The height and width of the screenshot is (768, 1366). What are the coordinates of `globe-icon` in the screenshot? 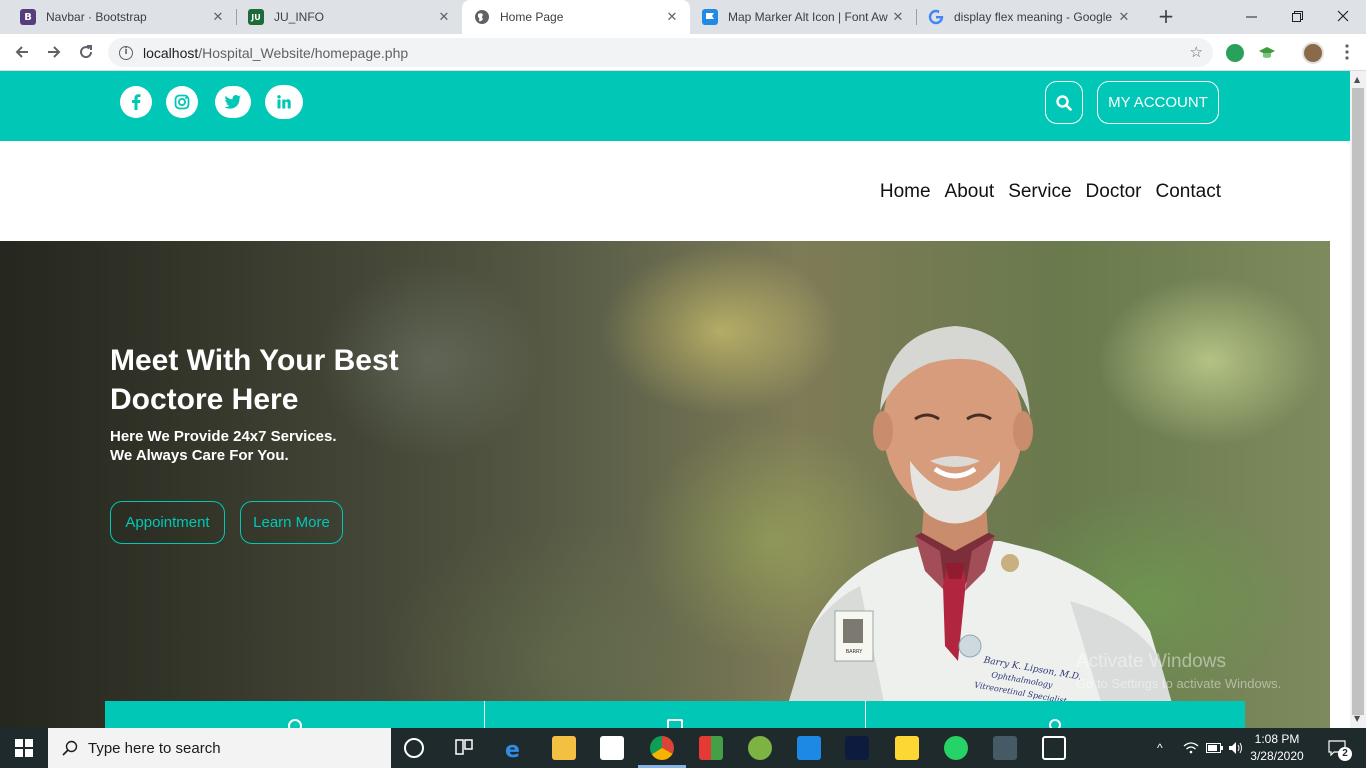 It's located at (482, 17).